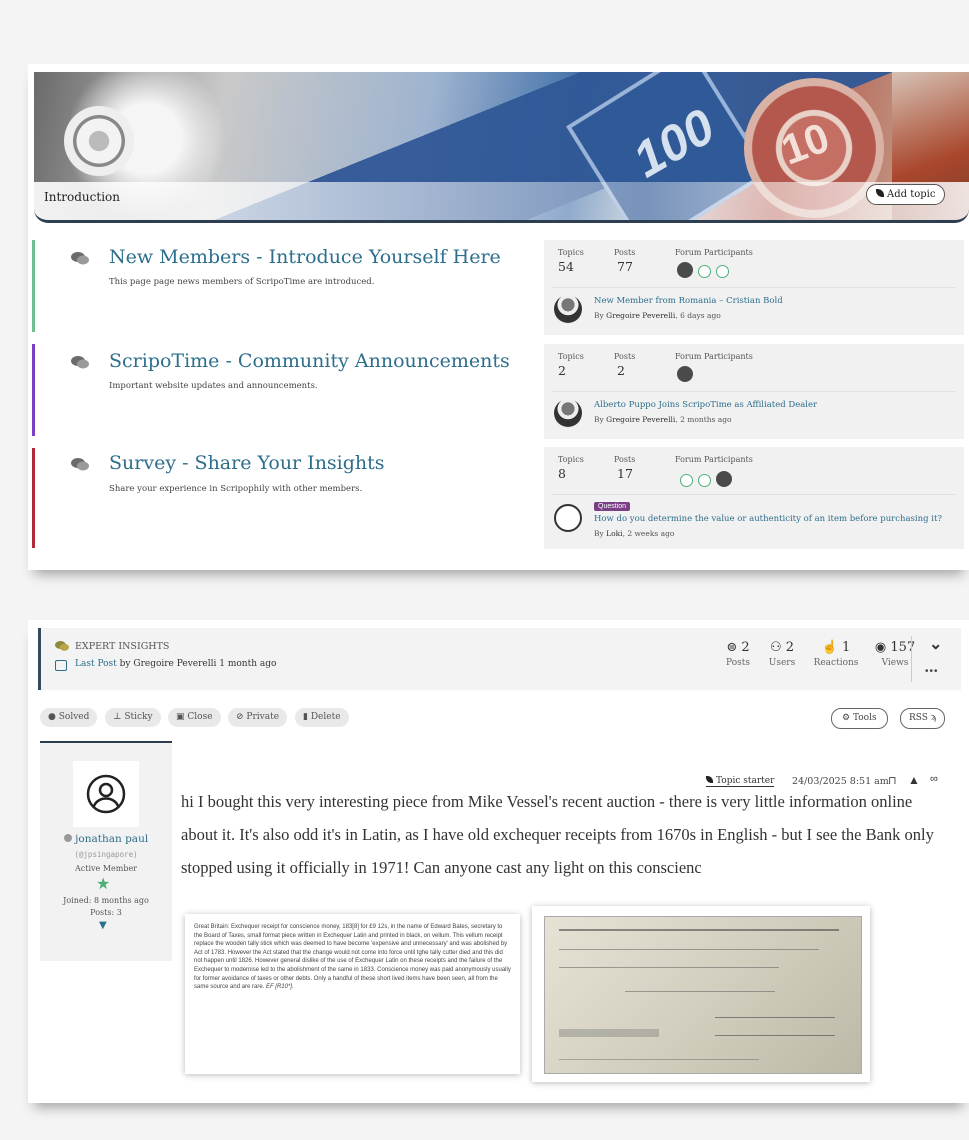 Image resolution: width=969 pixels, height=1140 pixels. Describe the element at coordinates (200, 717) in the screenshot. I see `pill-label: Close` at that location.